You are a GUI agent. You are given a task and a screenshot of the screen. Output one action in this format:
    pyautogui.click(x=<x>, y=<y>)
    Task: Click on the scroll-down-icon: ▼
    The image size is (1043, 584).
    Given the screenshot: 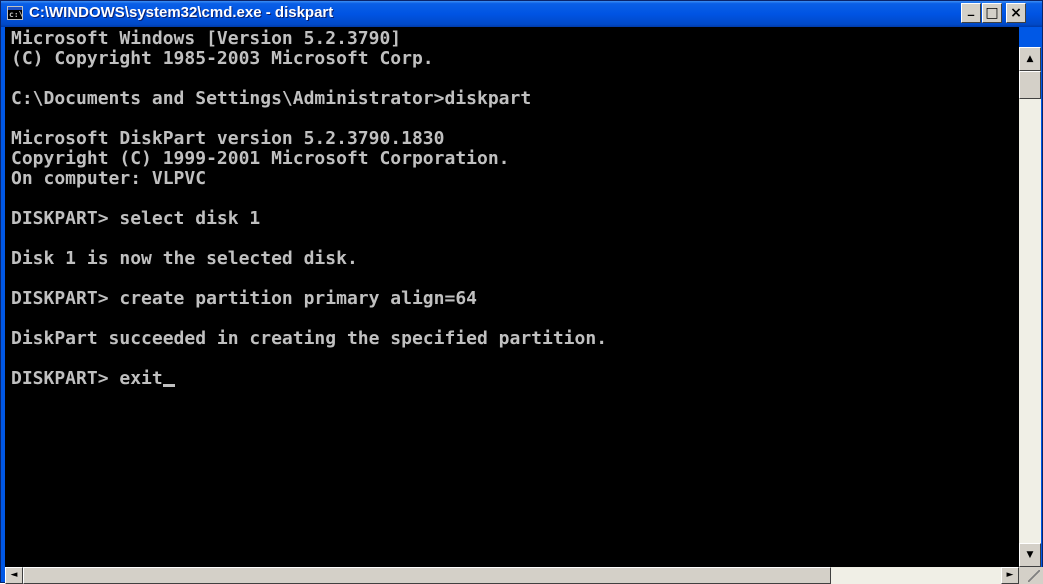 What is the action you would take?
    pyautogui.click(x=1030, y=555)
    